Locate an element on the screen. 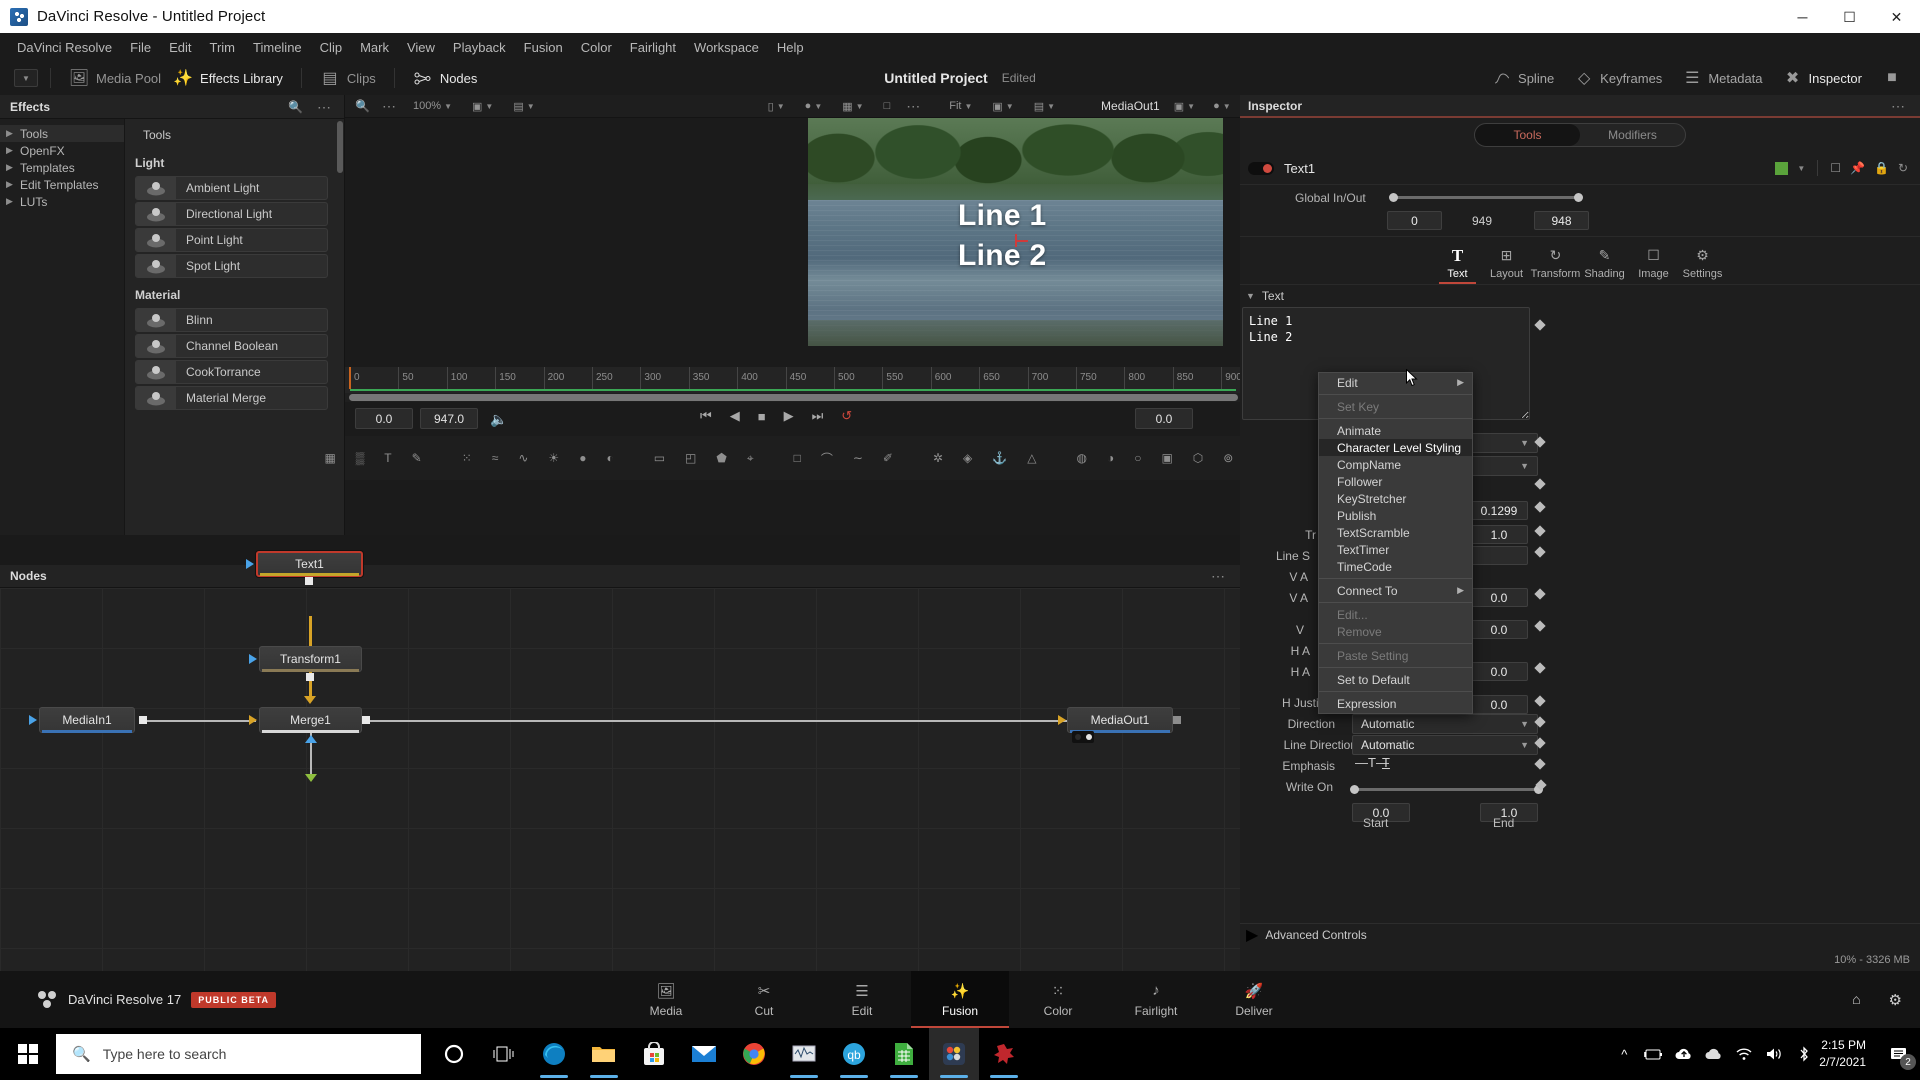 The width and height of the screenshot is (1920, 1080). right-frame-field: 0.0 is located at coordinates (1164, 418).